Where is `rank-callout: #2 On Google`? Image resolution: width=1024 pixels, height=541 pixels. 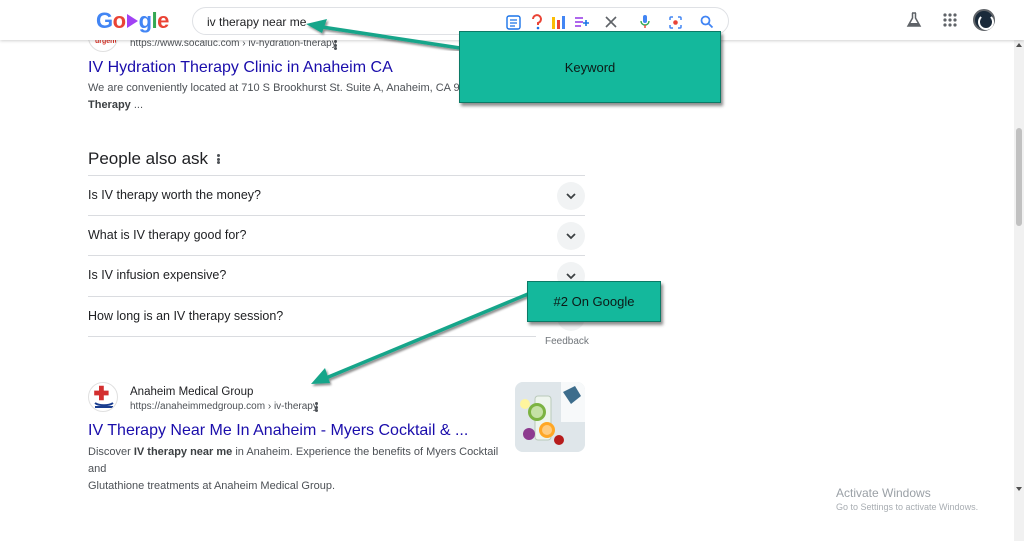 rank-callout: #2 On Google is located at coordinates (594, 301).